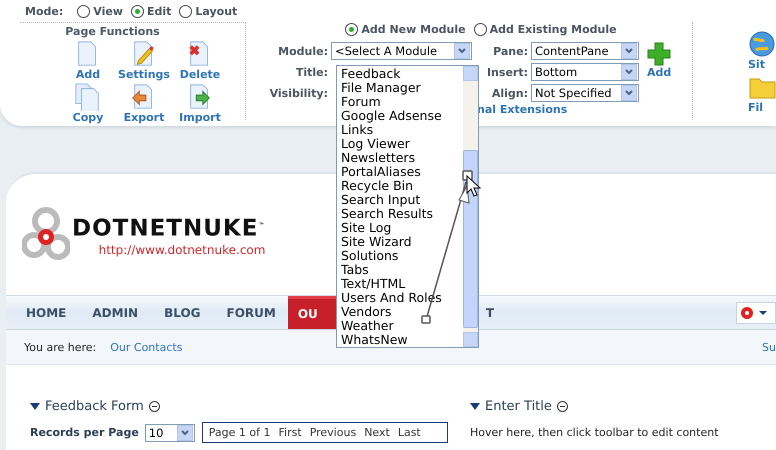 The width and height of the screenshot is (776, 450). I want to click on dropdown-option: Forum, so click(402, 102).